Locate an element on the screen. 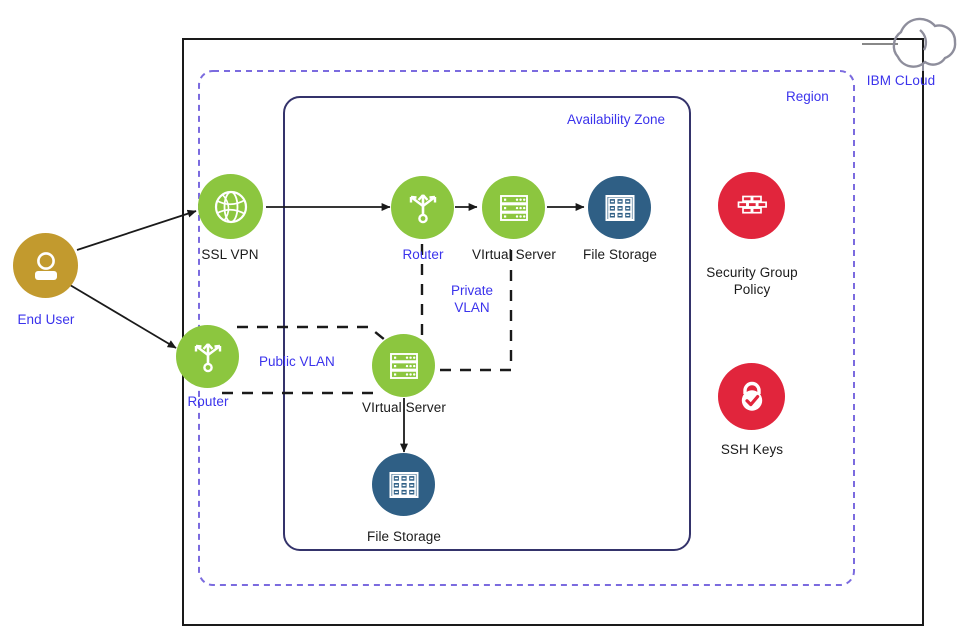 The width and height of the screenshot is (974, 637). private-vlan-label-line1: Private is located at coordinates (472, 290).